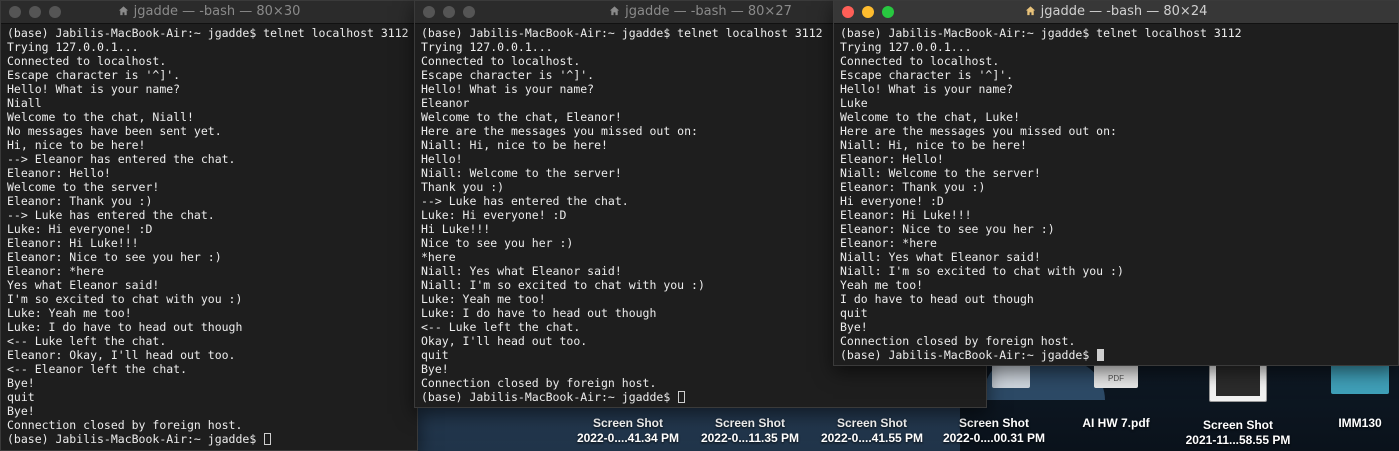  I want to click on desktop-icon-label: Screen Shot 2022-0....41.34 PM, so click(628, 430).